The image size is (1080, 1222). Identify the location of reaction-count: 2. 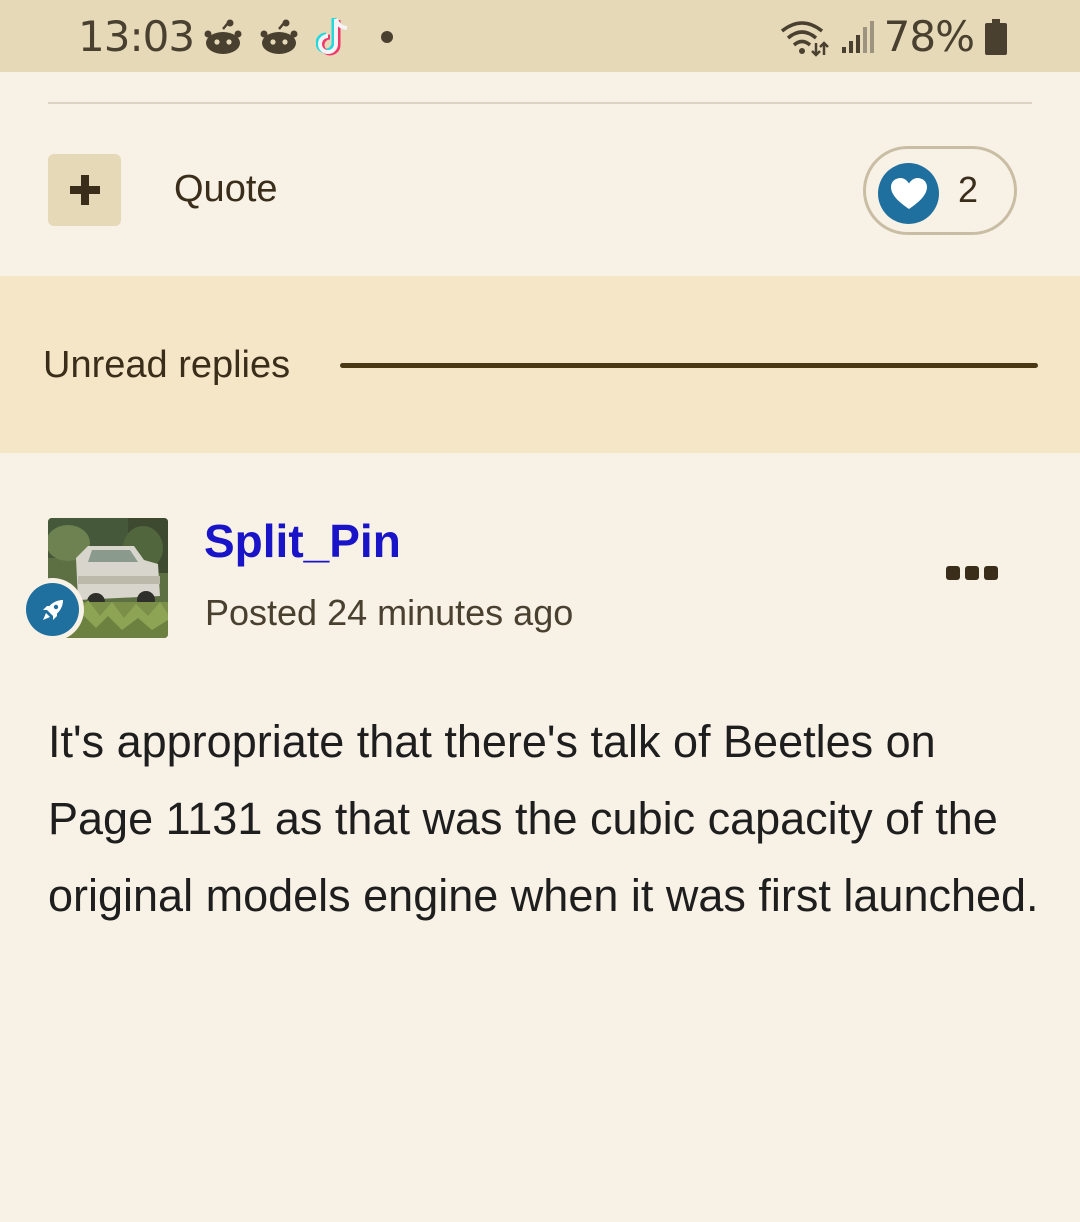
(968, 189).